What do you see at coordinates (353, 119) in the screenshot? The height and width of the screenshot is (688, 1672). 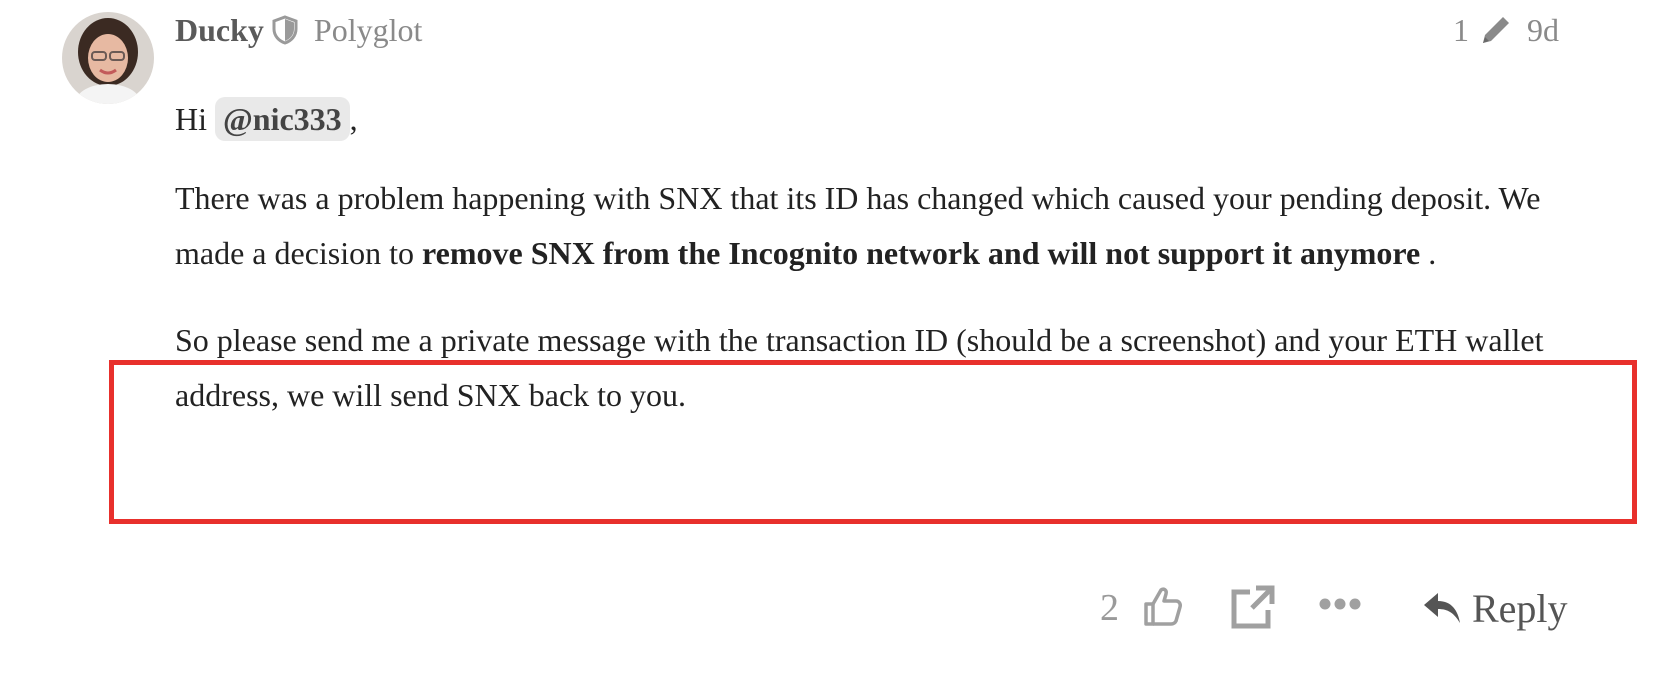 I see `greeting-suffix: ,` at bounding box center [353, 119].